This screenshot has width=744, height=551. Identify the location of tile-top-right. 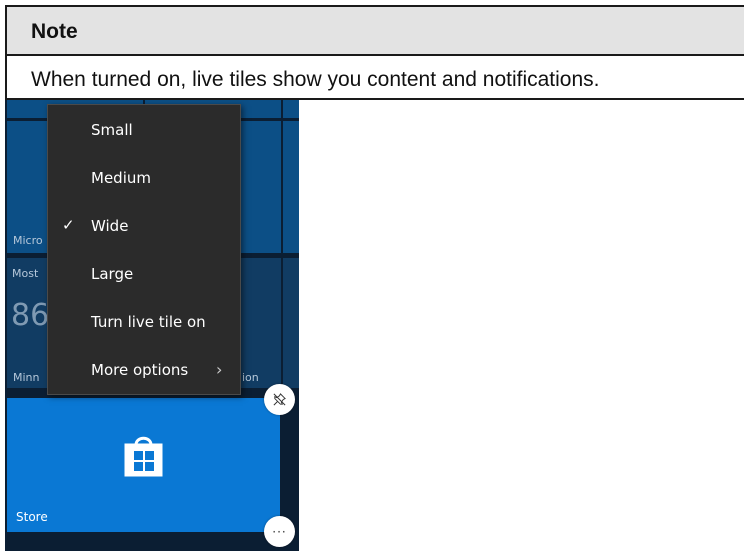
(291, 109).